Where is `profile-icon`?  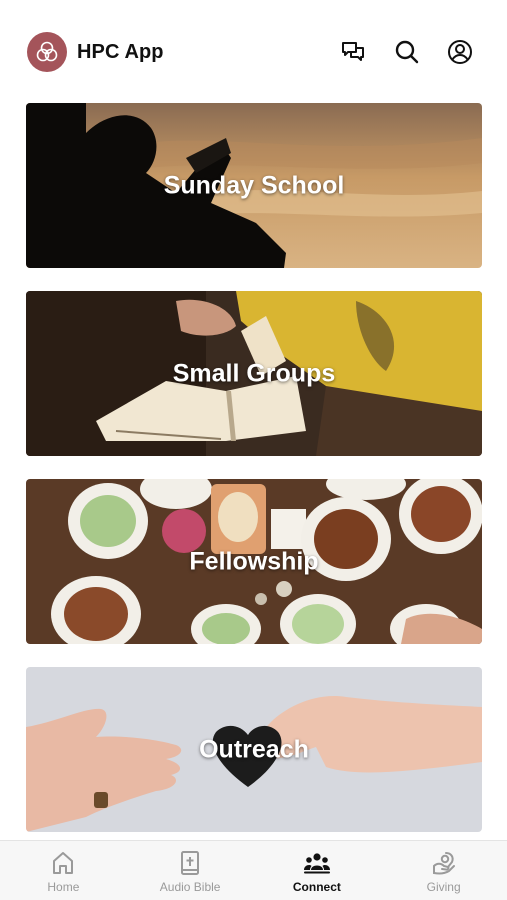 profile-icon is located at coordinates (460, 52).